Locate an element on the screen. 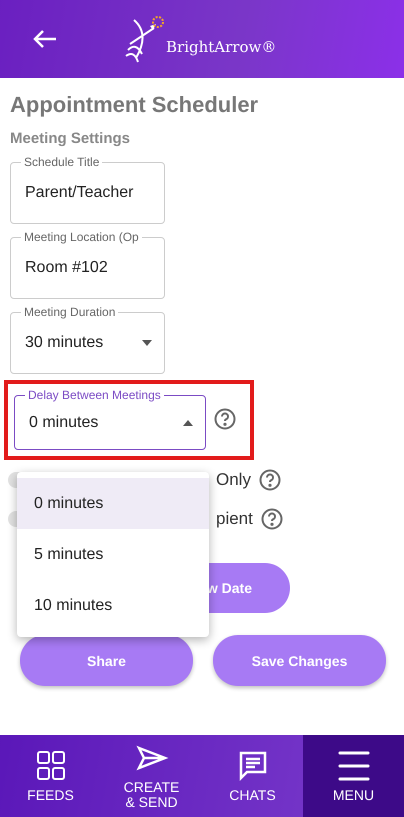 The height and width of the screenshot is (817, 404). nav-tab: FEEDS is located at coordinates (50, 776).